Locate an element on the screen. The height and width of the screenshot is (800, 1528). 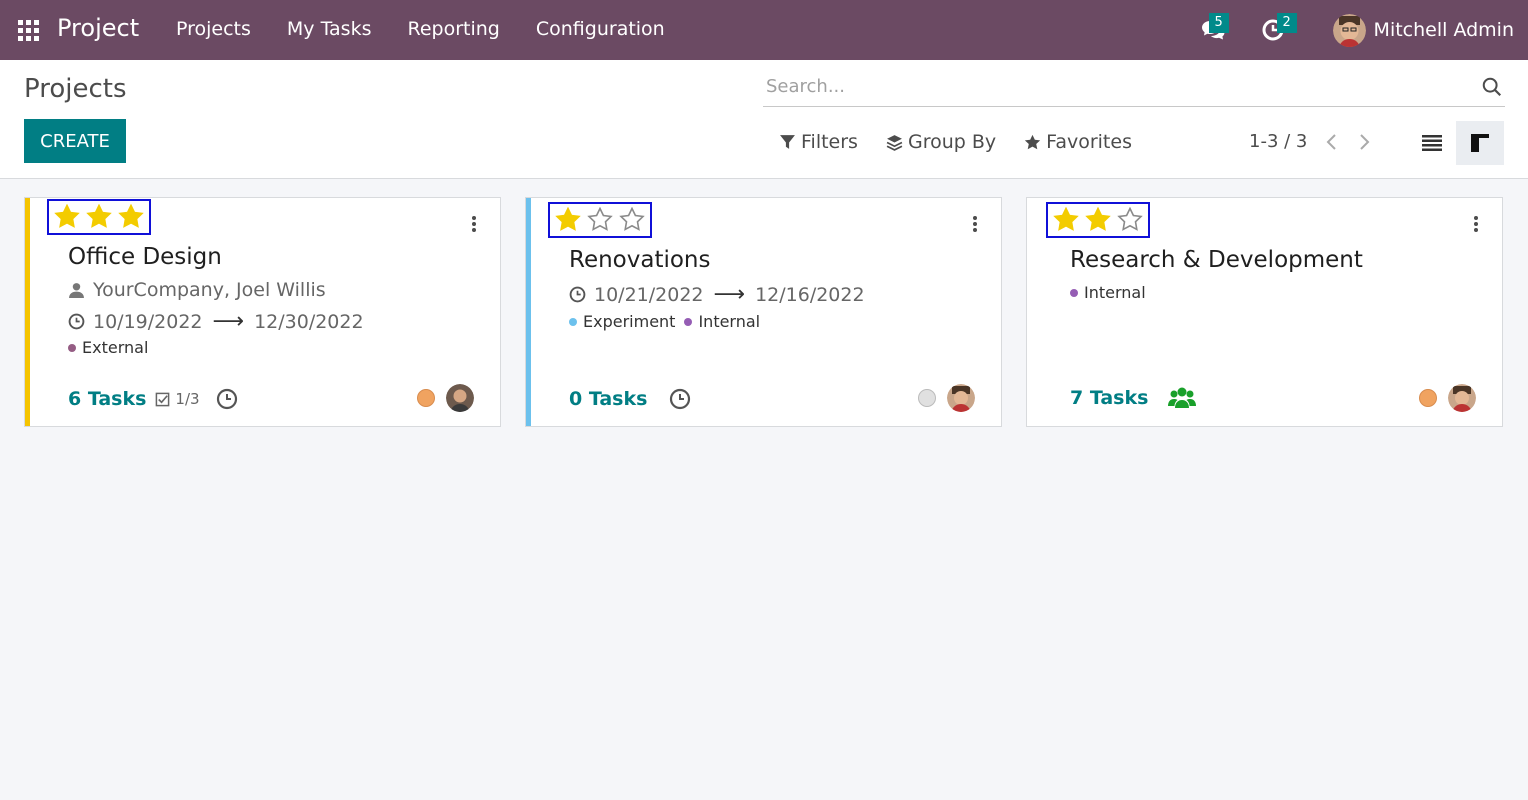
messages-button: 5 is located at coordinates (1213, 30).